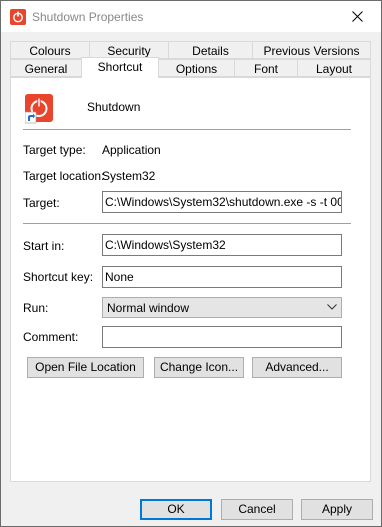 Image resolution: width=382 pixels, height=527 pixels. What do you see at coordinates (222, 307) in the screenshot?
I see `run-select: Normal window` at bounding box center [222, 307].